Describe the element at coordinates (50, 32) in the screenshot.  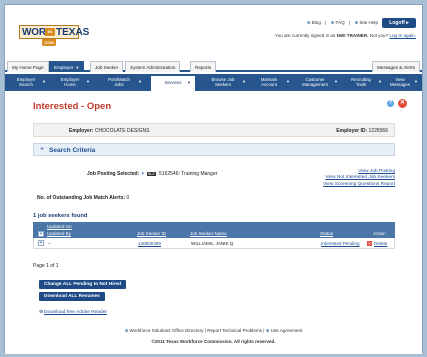
I see `logo-word-in: IN` at that location.